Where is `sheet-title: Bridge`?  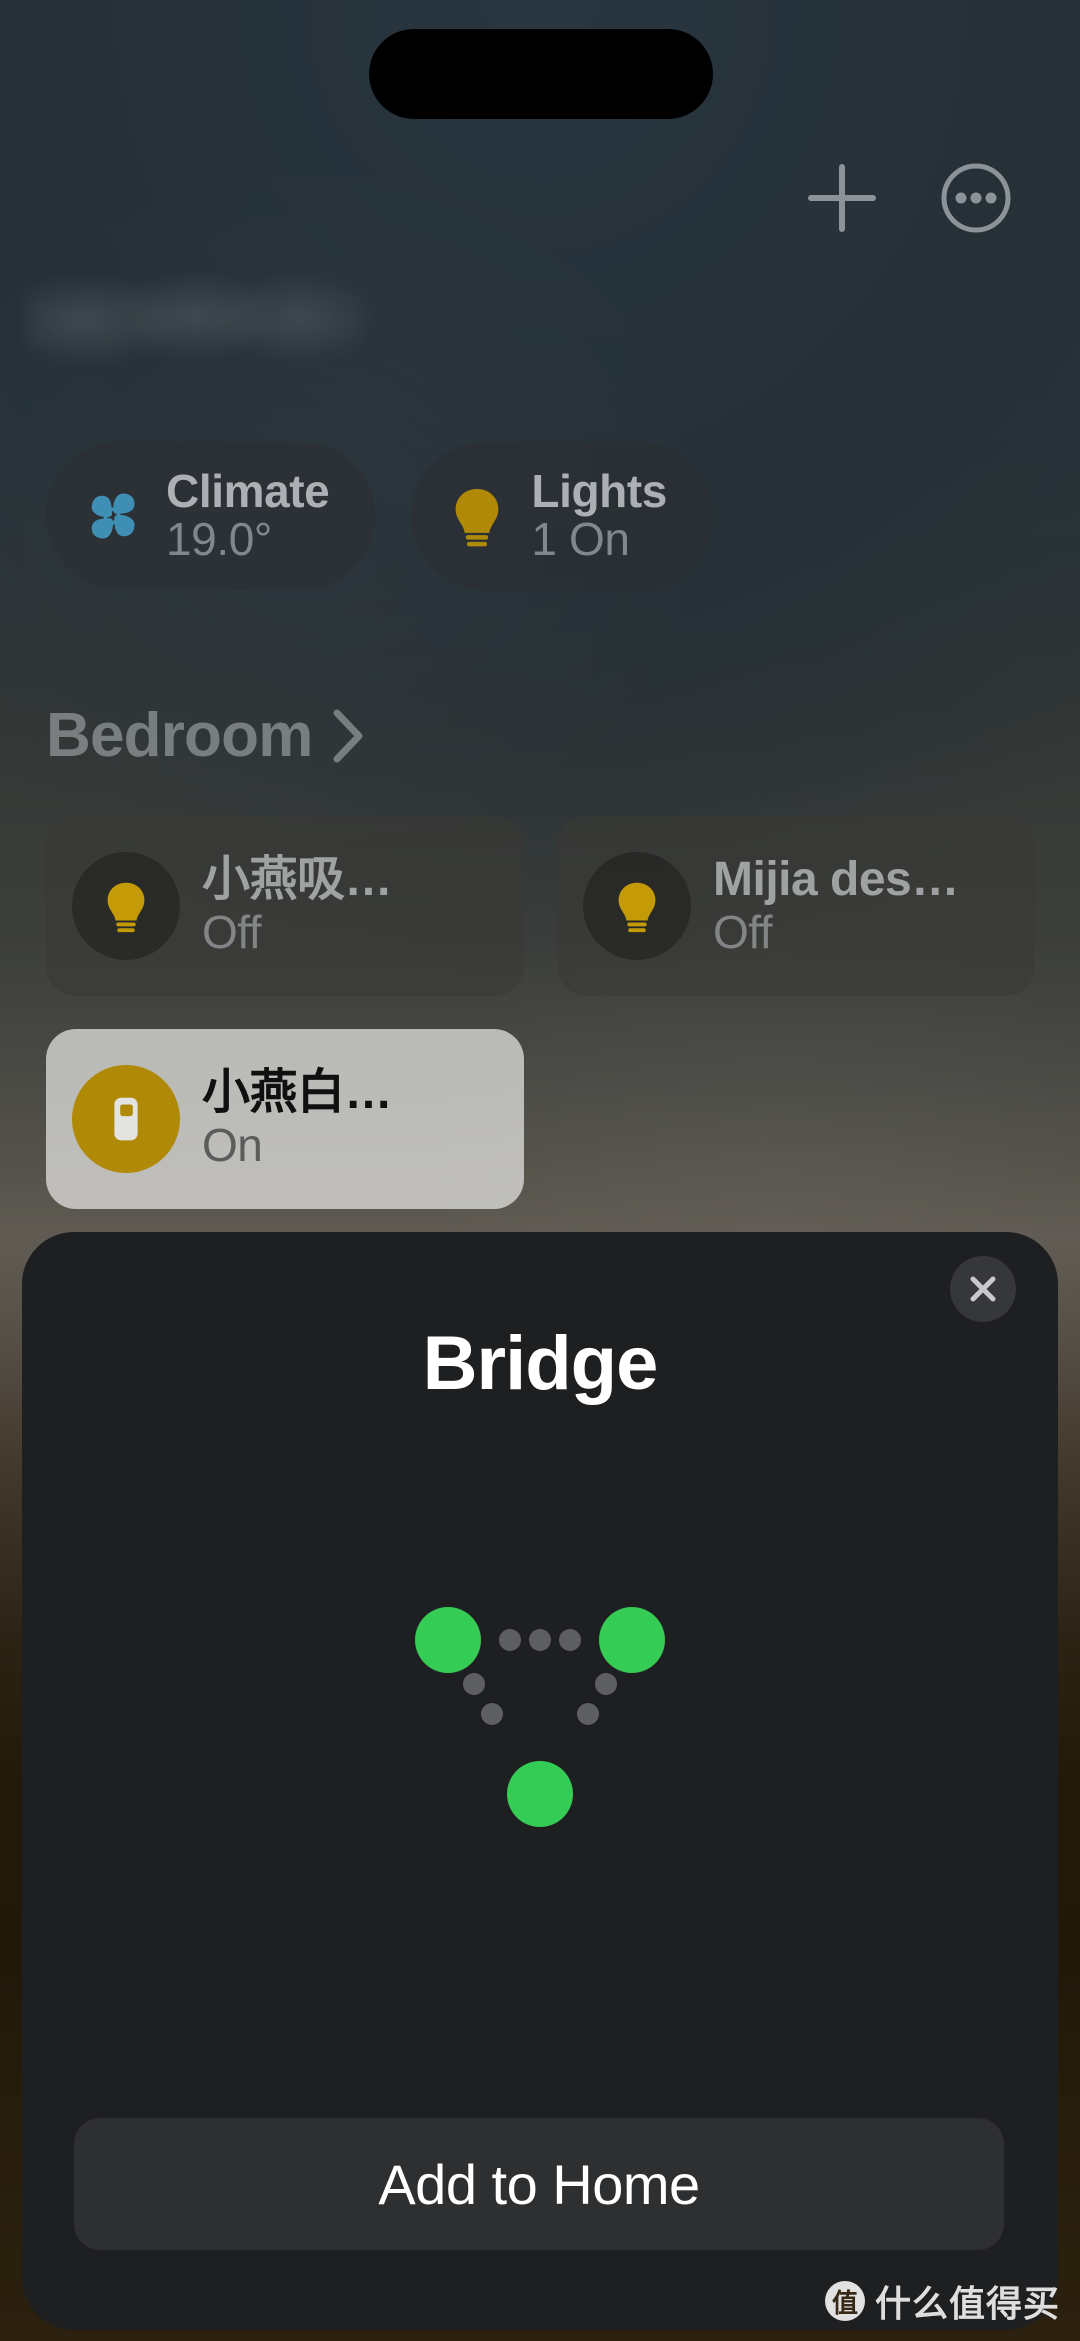 sheet-title: Bridge is located at coordinates (540, 1363).